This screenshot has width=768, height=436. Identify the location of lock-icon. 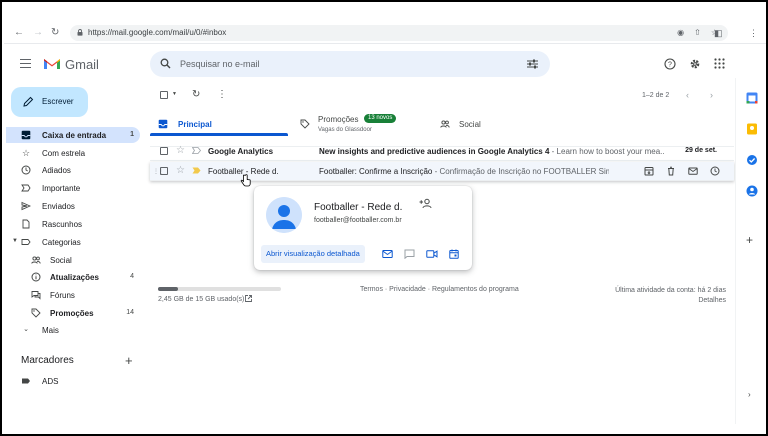
(80, 32).